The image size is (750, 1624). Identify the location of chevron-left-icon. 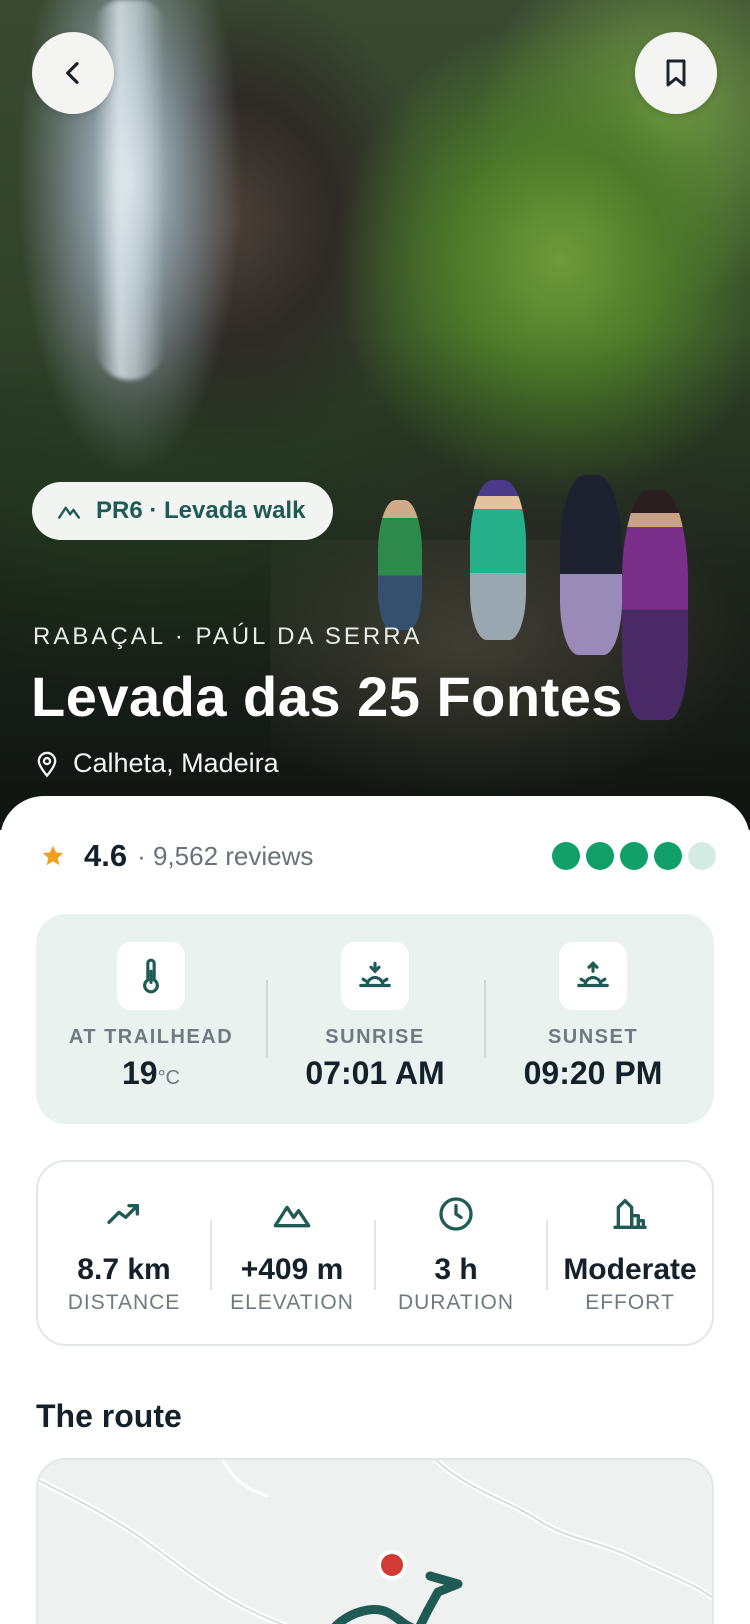
(72, 73).